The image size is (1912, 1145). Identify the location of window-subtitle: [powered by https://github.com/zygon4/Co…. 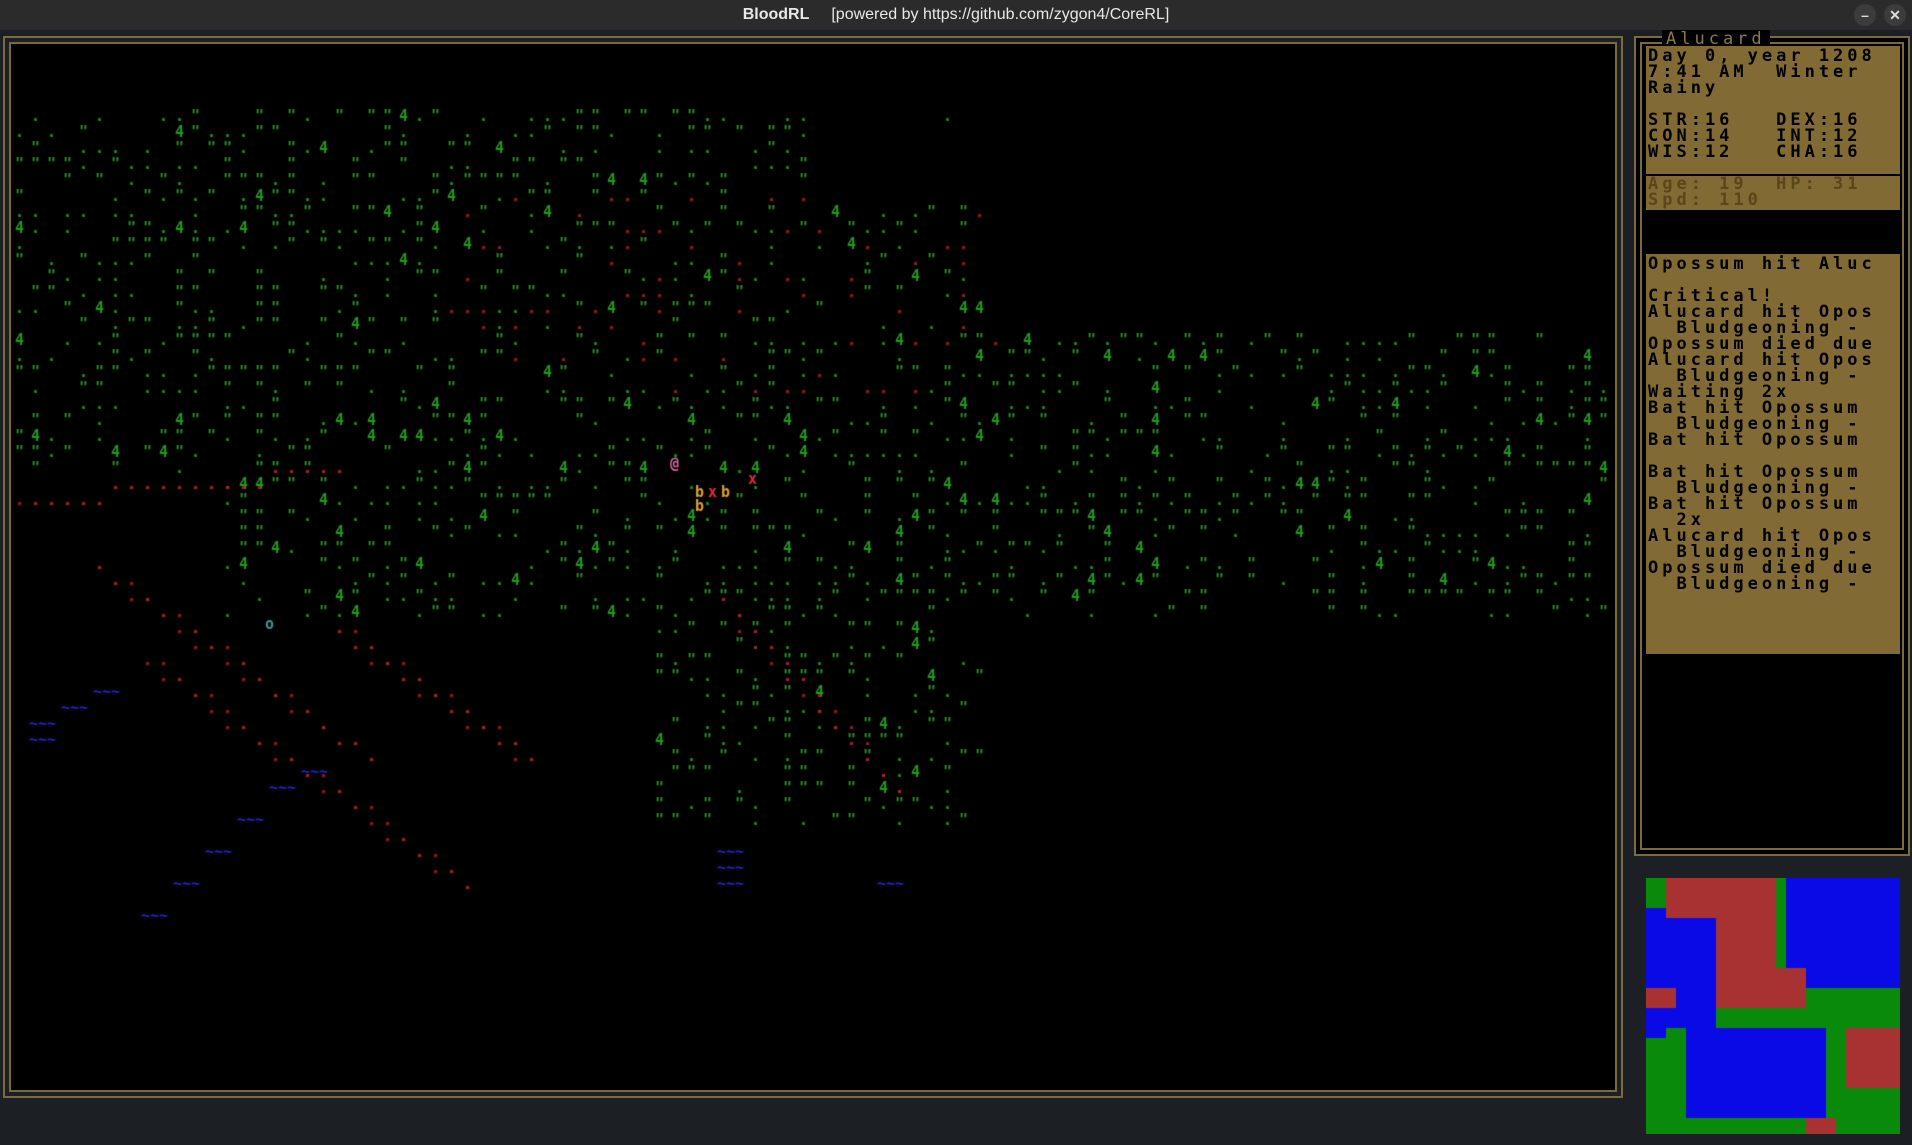
(1000, 14).